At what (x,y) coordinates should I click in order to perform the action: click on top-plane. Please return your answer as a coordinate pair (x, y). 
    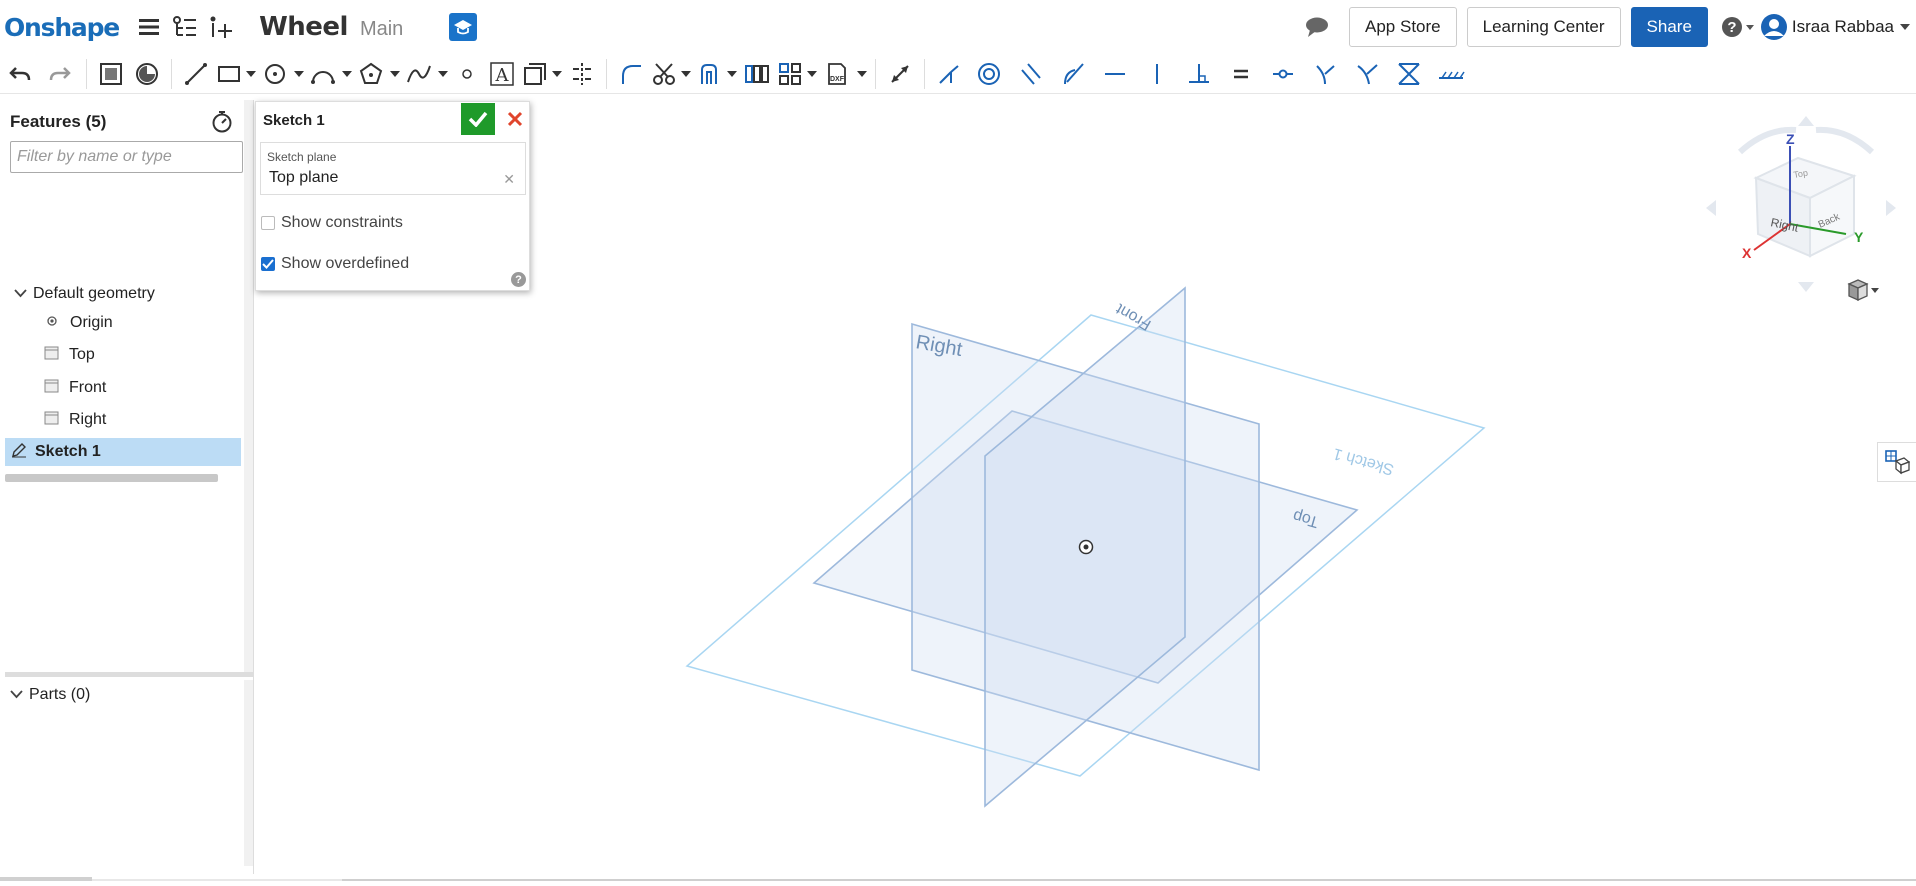
    Looking at the image, I should click on (1085, 547).